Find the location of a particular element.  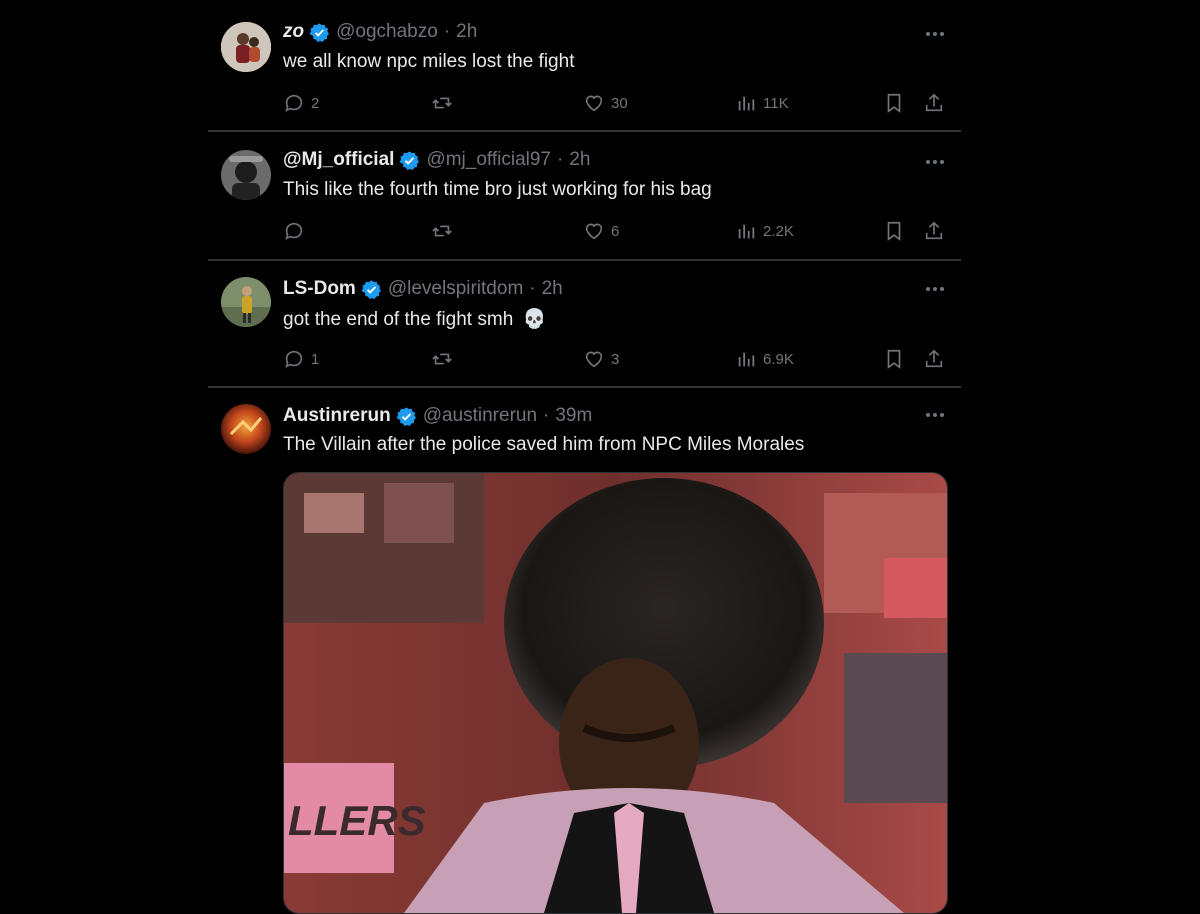

display-name: LS-Dom is located at coordinates (319, 289).